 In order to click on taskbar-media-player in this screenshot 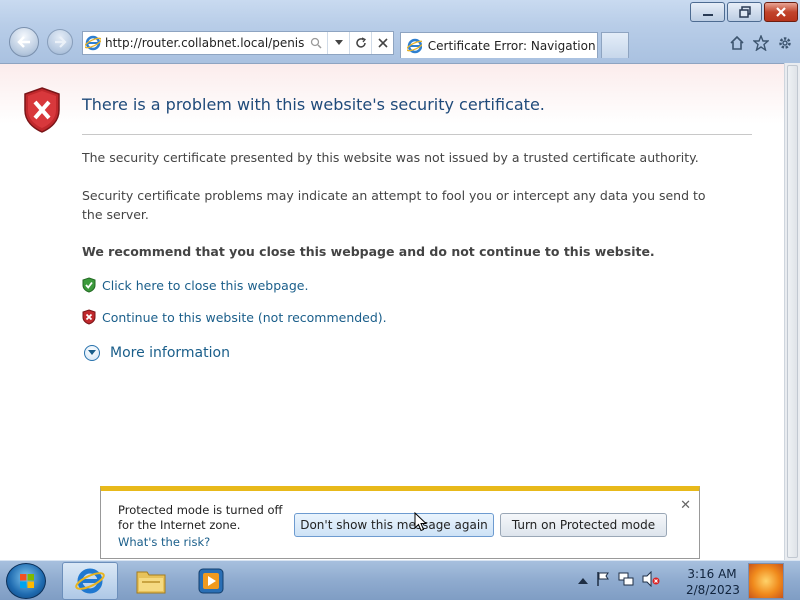, I will do `click(211, 581)`.